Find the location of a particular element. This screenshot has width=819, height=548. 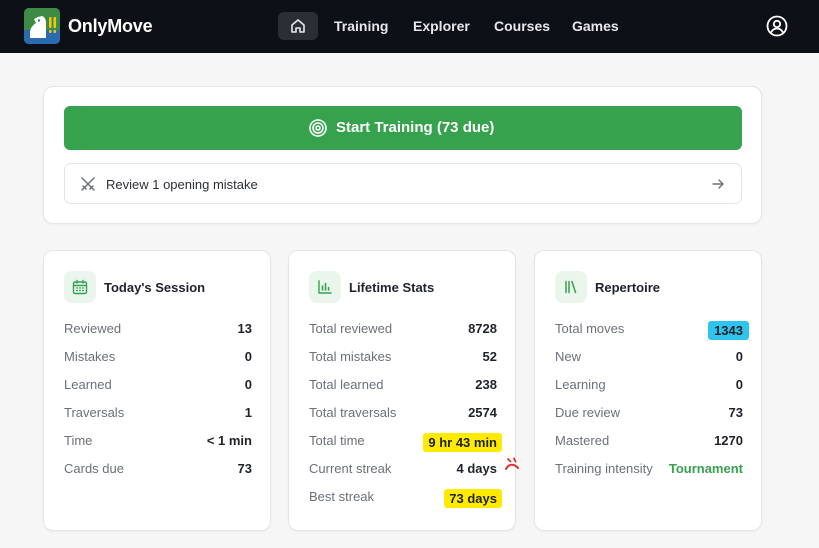

bar-chart-icon is located at coordinates (325, 287).